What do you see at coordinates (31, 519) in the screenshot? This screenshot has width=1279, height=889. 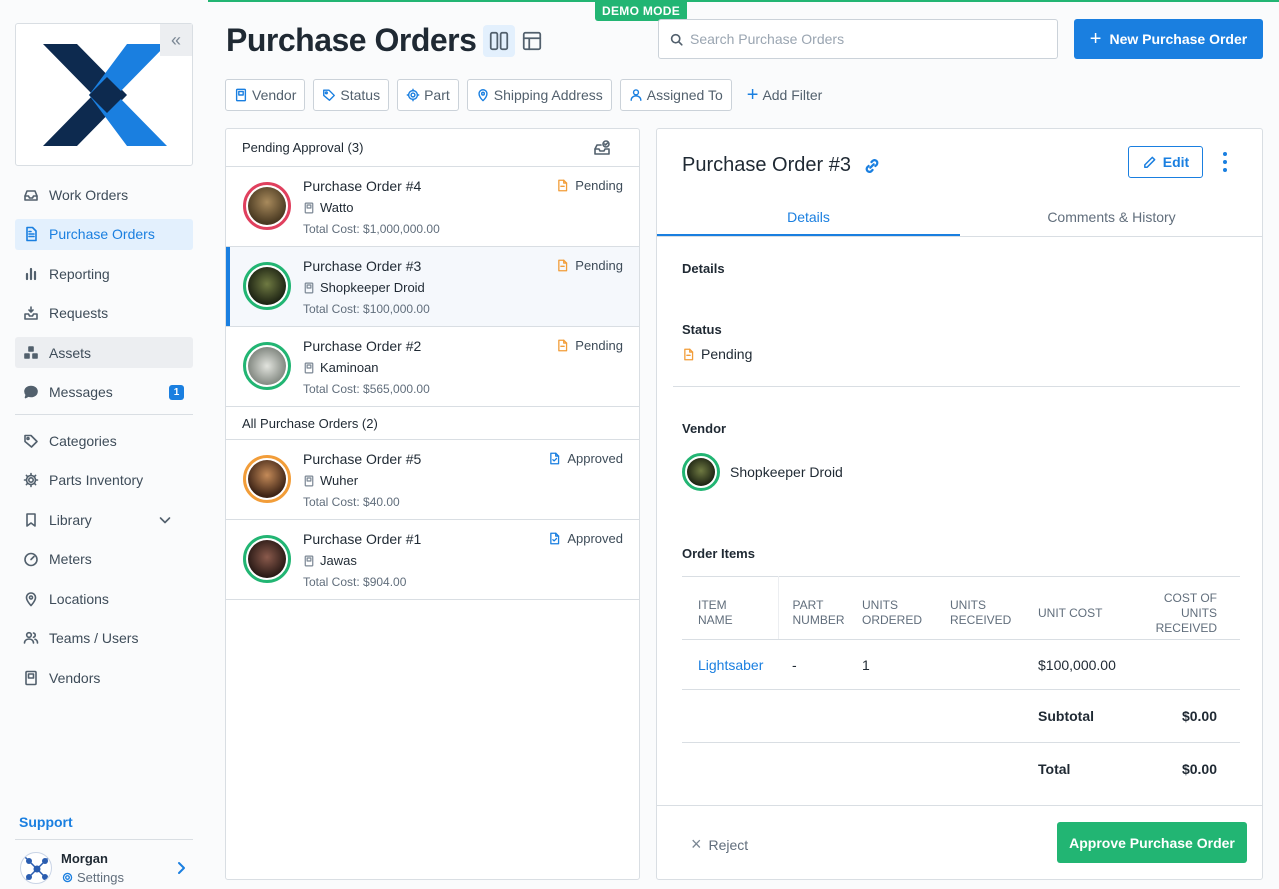 I see `bookmark-icon` at bounding box center [31, 519].